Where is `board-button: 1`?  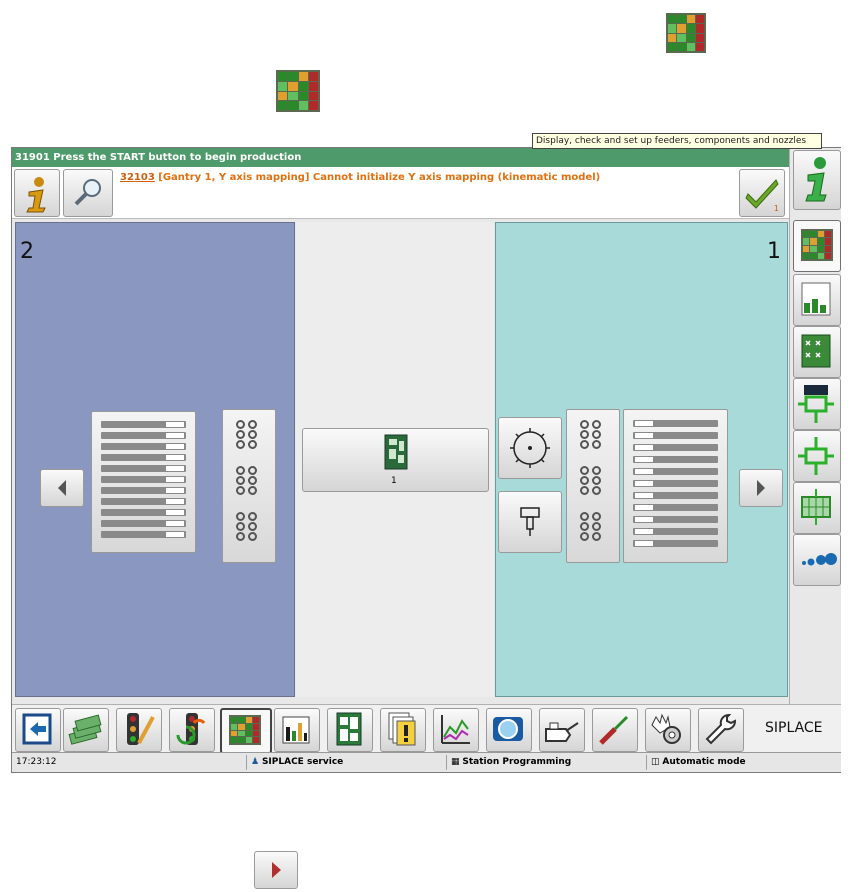 board-button: 1 is located at coordinates (395, 460).